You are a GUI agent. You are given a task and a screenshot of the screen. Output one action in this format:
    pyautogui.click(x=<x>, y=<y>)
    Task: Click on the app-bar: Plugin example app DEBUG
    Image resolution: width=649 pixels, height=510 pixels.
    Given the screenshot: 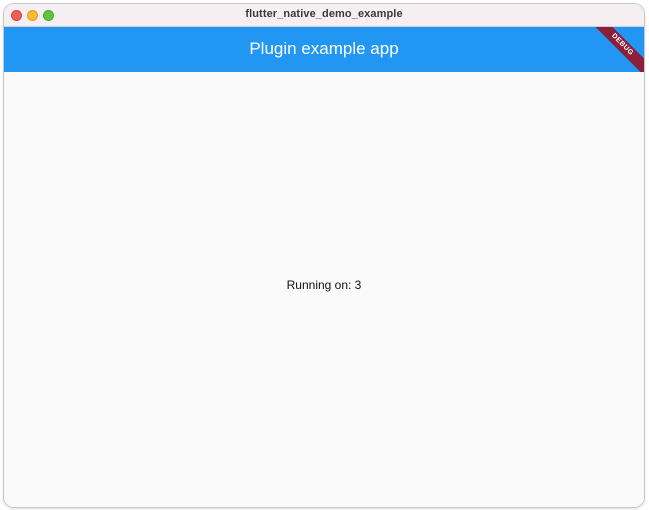 What is the action you would take?
    pyautogui.click(x=324, y=49)
    